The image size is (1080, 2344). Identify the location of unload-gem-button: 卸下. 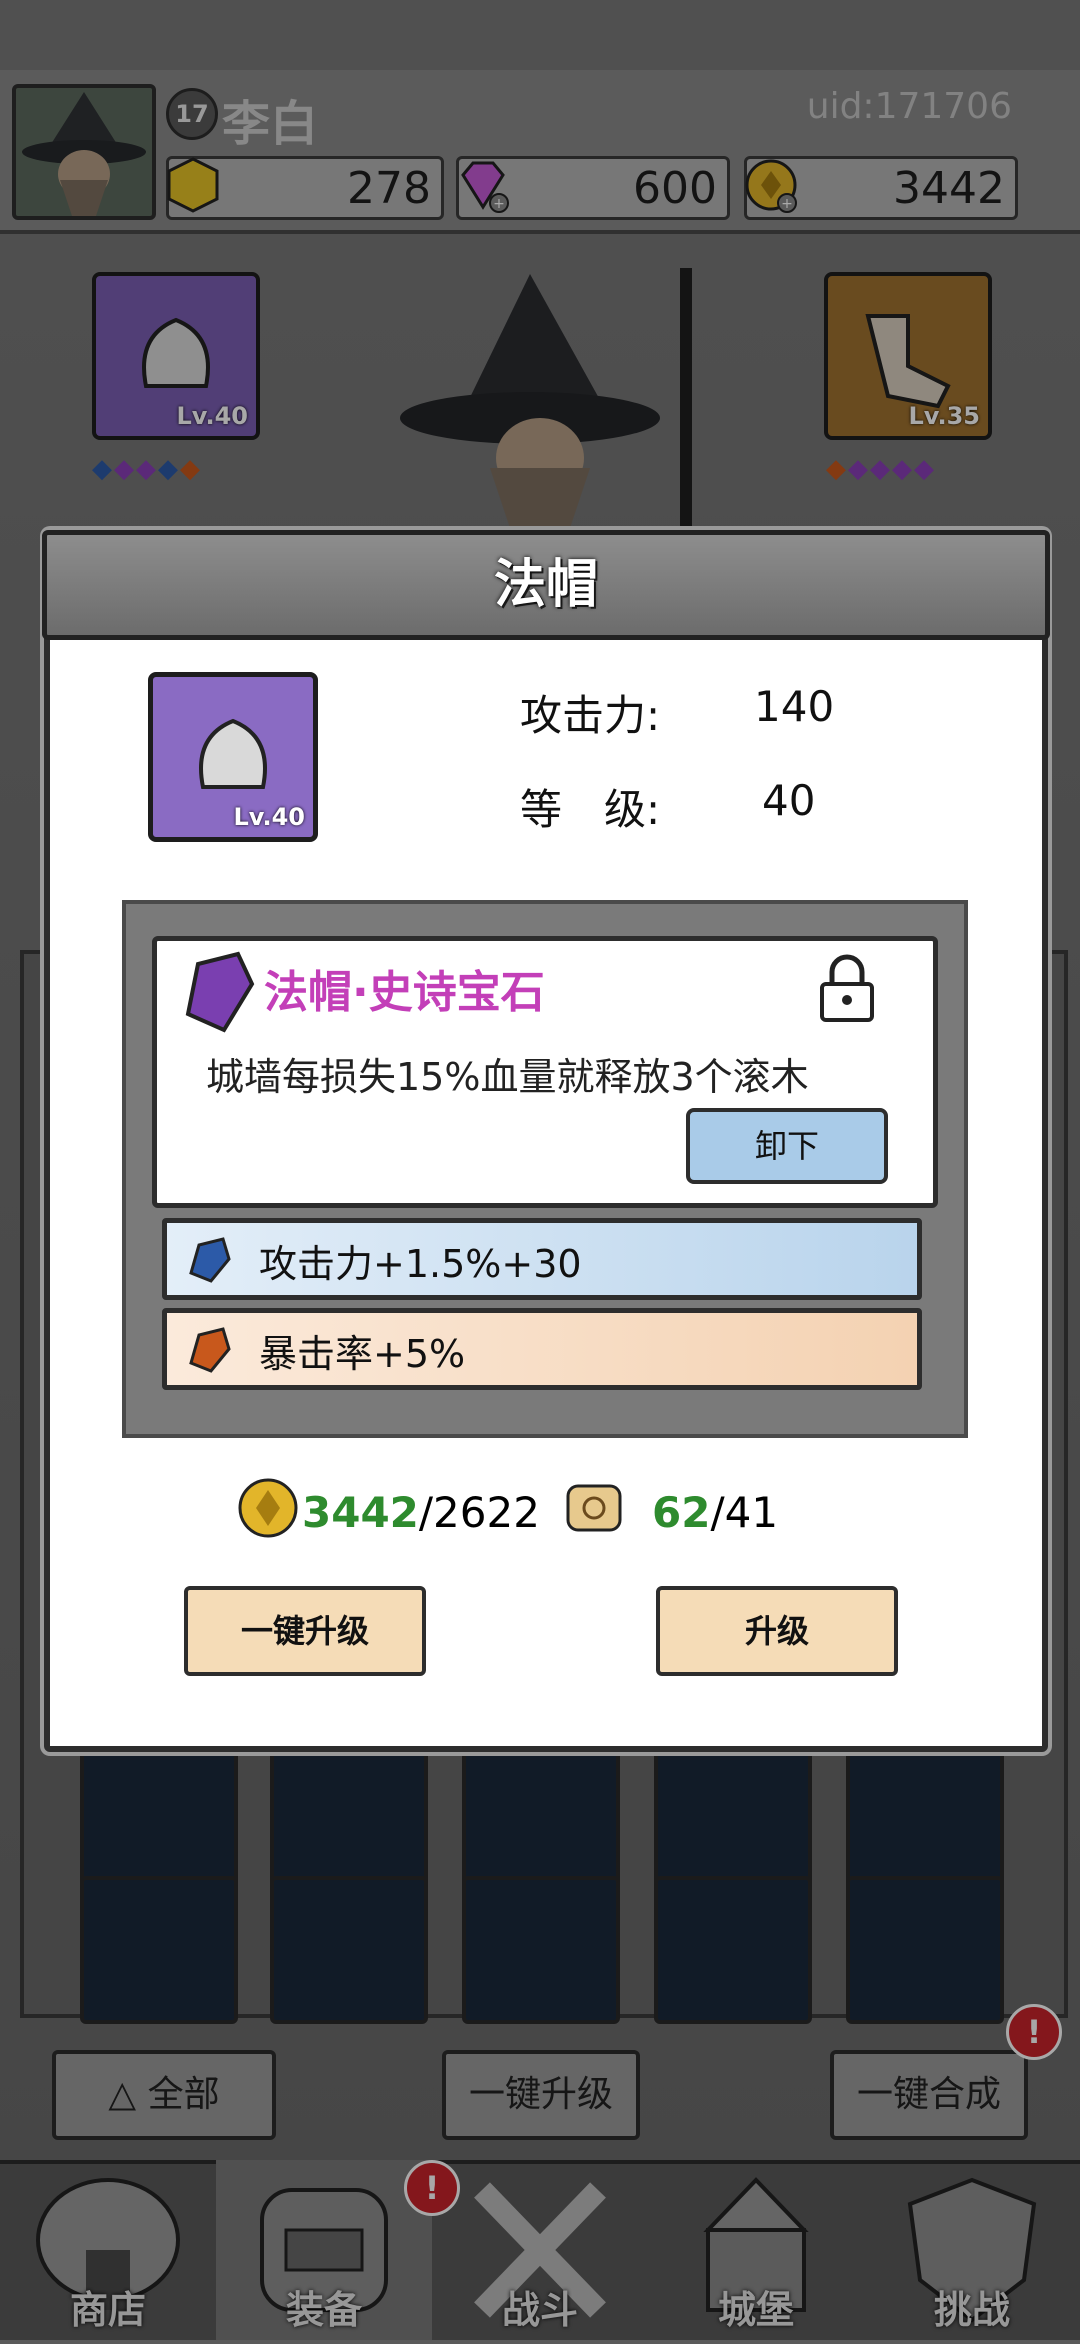
(787, 1146).